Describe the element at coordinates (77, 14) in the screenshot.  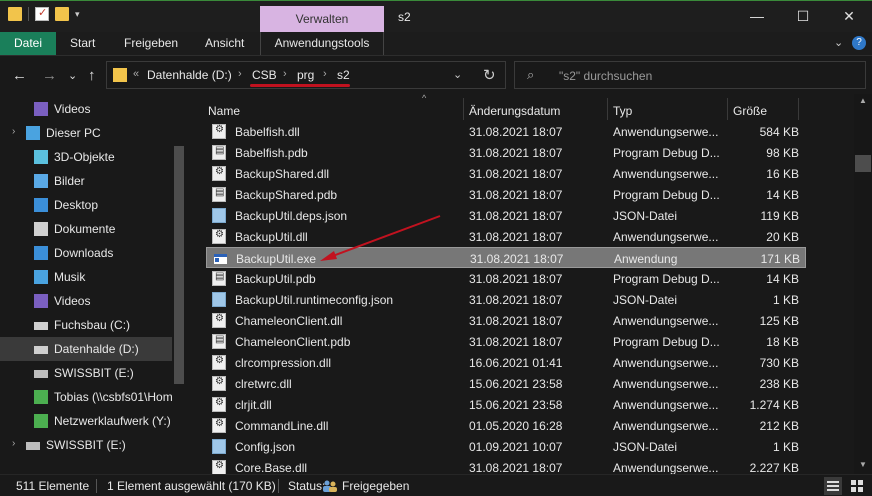
I see `qat-customize-icon: ▾` at that location.